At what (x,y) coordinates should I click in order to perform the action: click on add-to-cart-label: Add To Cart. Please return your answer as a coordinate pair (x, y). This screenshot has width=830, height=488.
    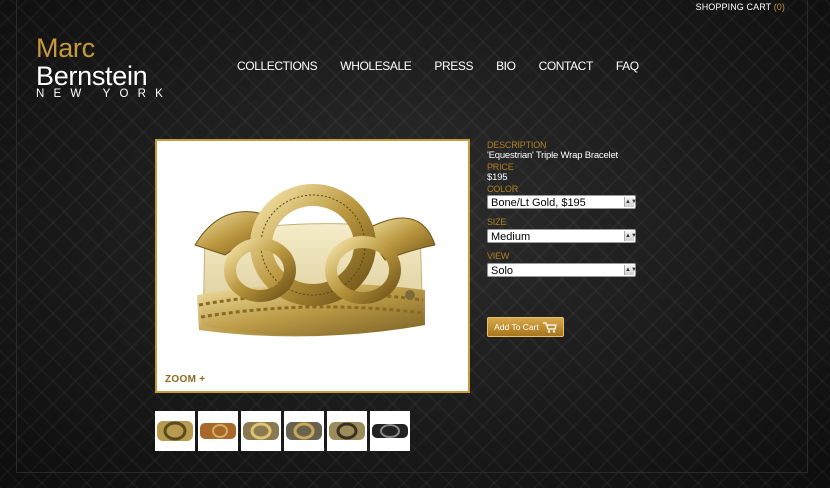
    Looking at the image, I should click on (516, 327).